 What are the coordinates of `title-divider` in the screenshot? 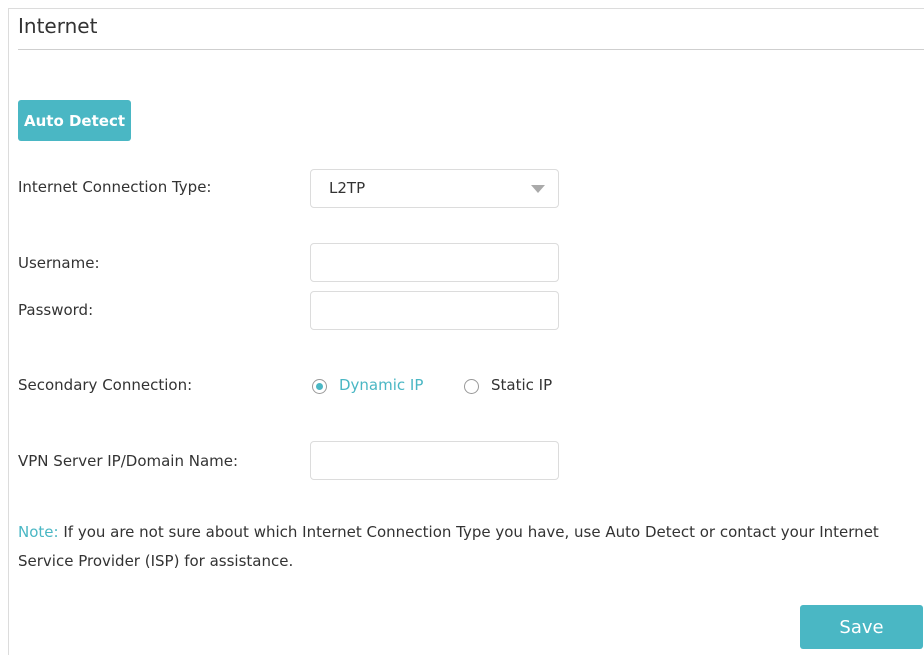 It's located at (471, 49).